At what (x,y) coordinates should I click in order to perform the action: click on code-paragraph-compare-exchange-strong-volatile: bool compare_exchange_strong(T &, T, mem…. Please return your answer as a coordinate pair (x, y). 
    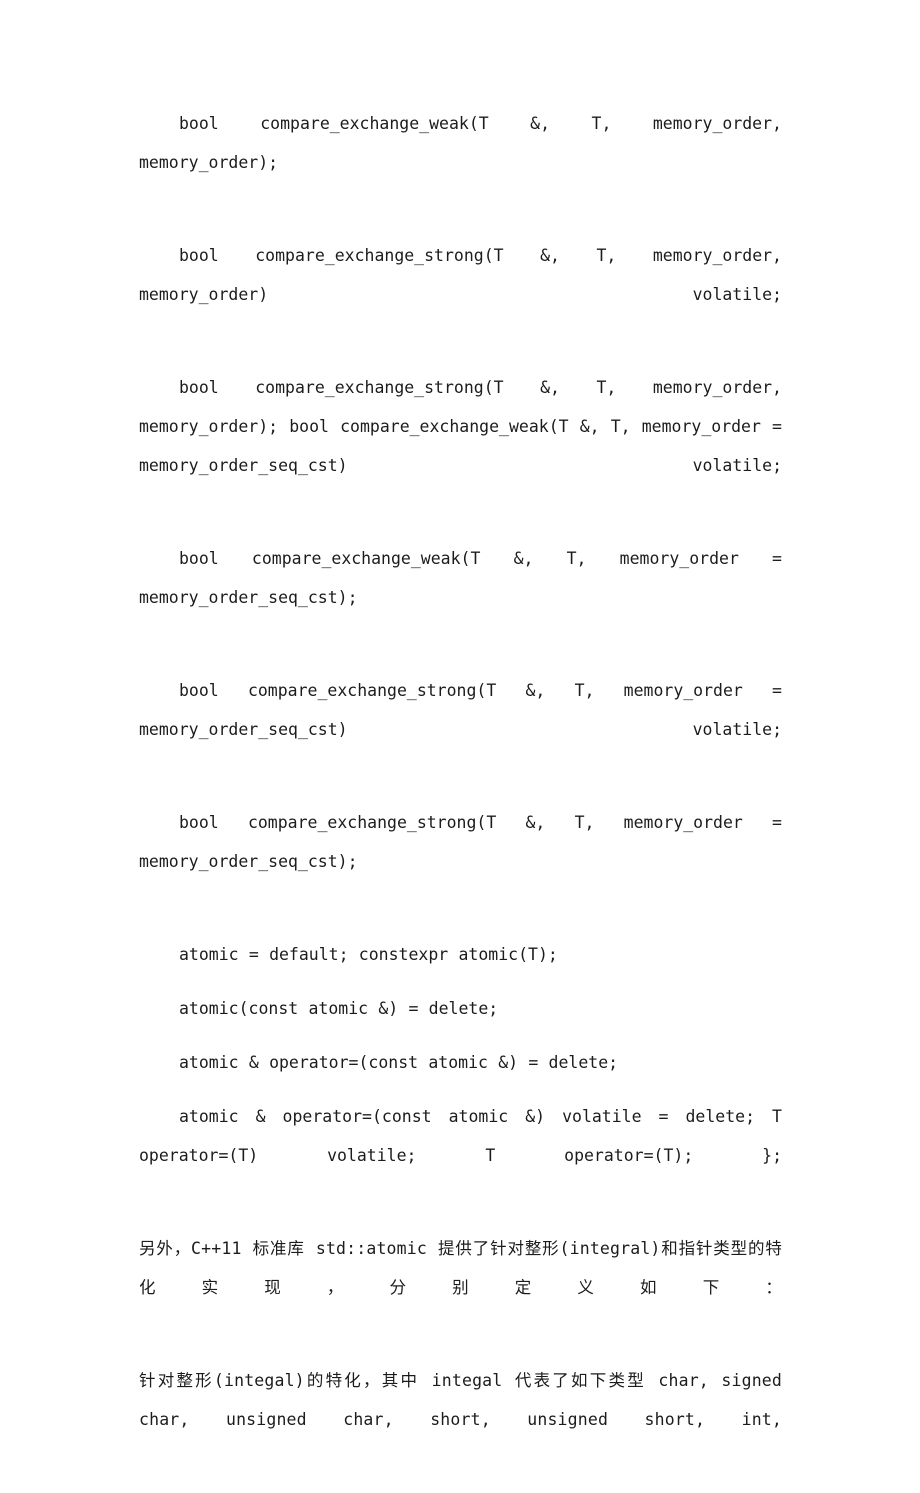
    Looking at the image, I should click on (460, 275).